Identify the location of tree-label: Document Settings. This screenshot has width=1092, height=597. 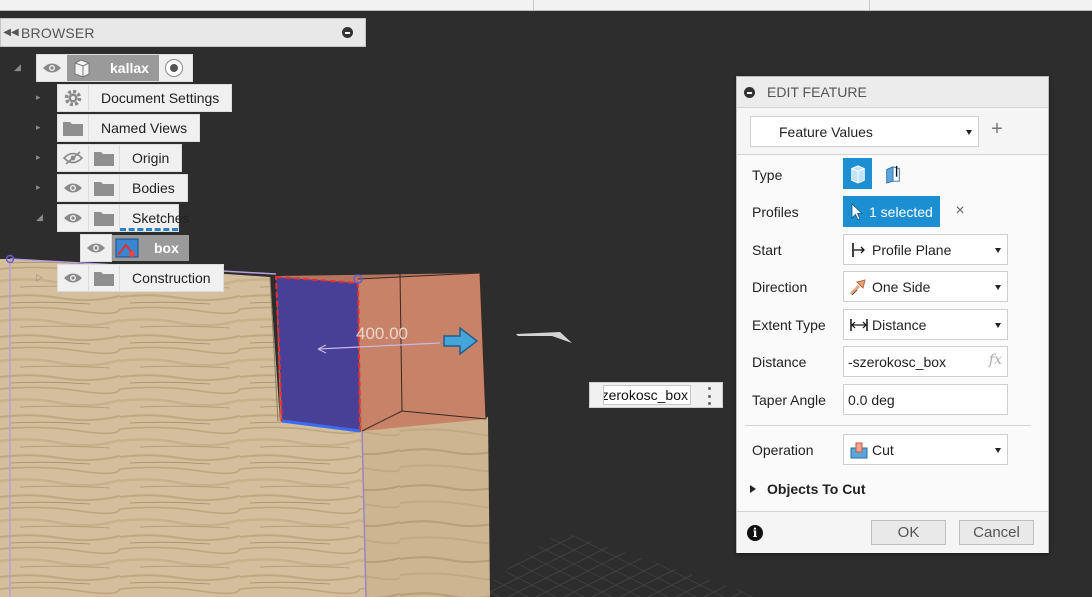
(160, 98).